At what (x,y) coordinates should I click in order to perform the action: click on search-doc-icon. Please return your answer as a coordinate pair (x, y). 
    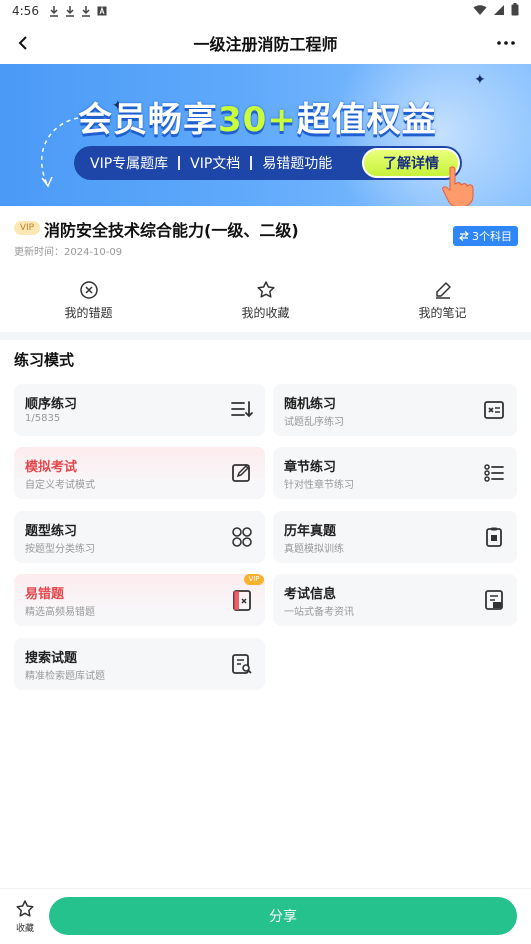
    Looking at the image, I should click on (242, 664).